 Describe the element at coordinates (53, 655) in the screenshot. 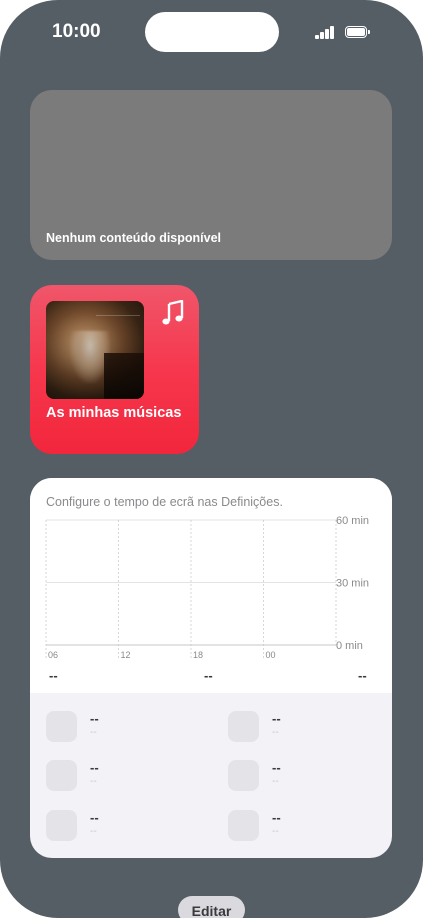

I see `x-tick-label: 06` at that location.